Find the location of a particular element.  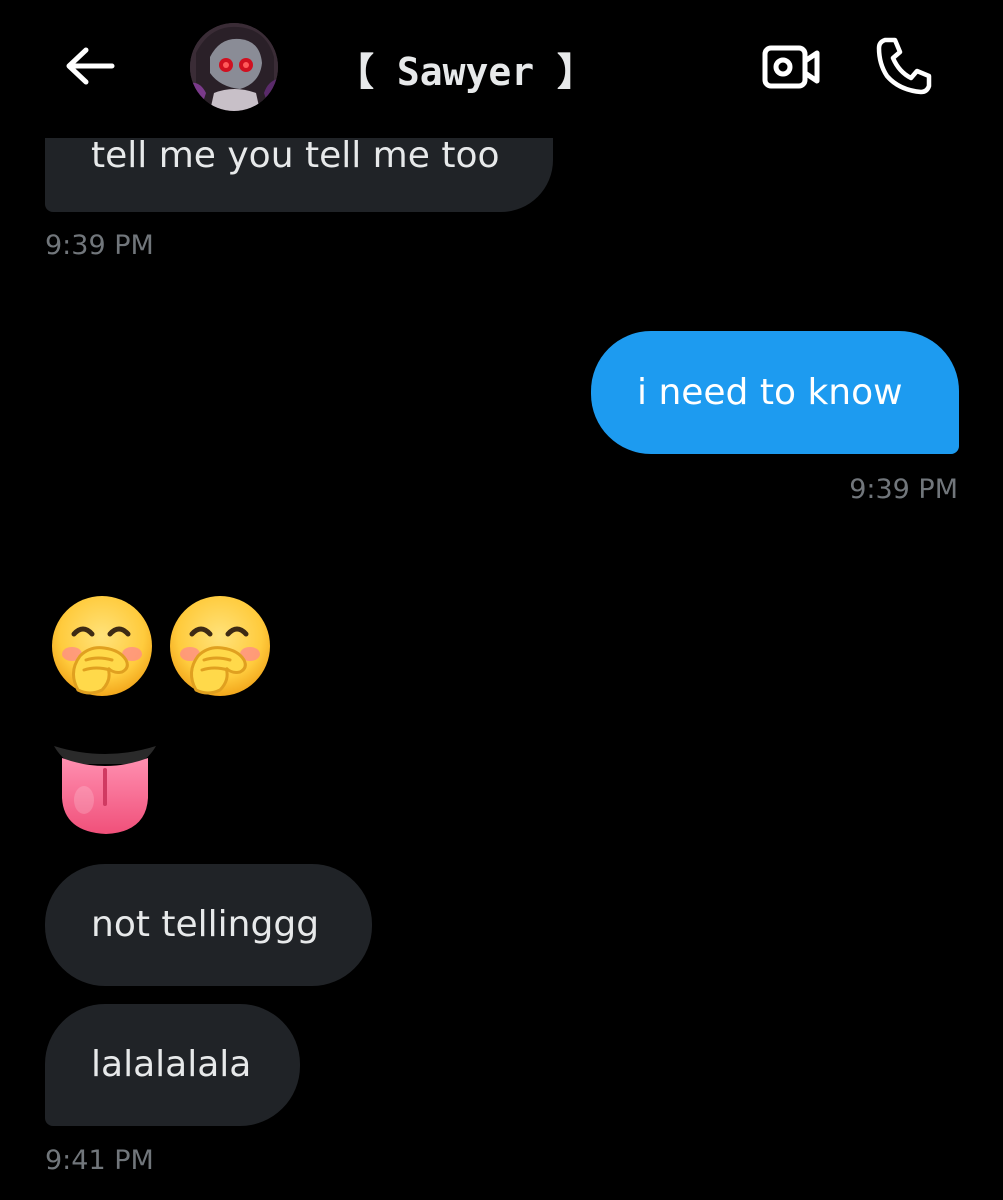

message-text: lalalalala is located at coordinates (171, 1064).